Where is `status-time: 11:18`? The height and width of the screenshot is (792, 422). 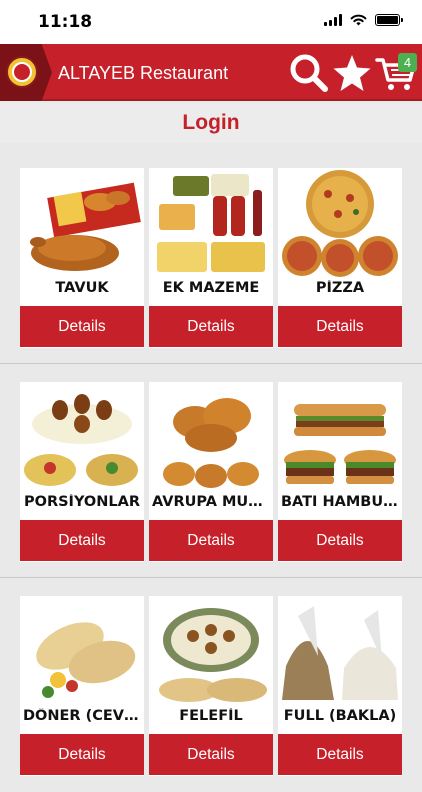
status-time: 11:18 is located at coordinates (65, 22).